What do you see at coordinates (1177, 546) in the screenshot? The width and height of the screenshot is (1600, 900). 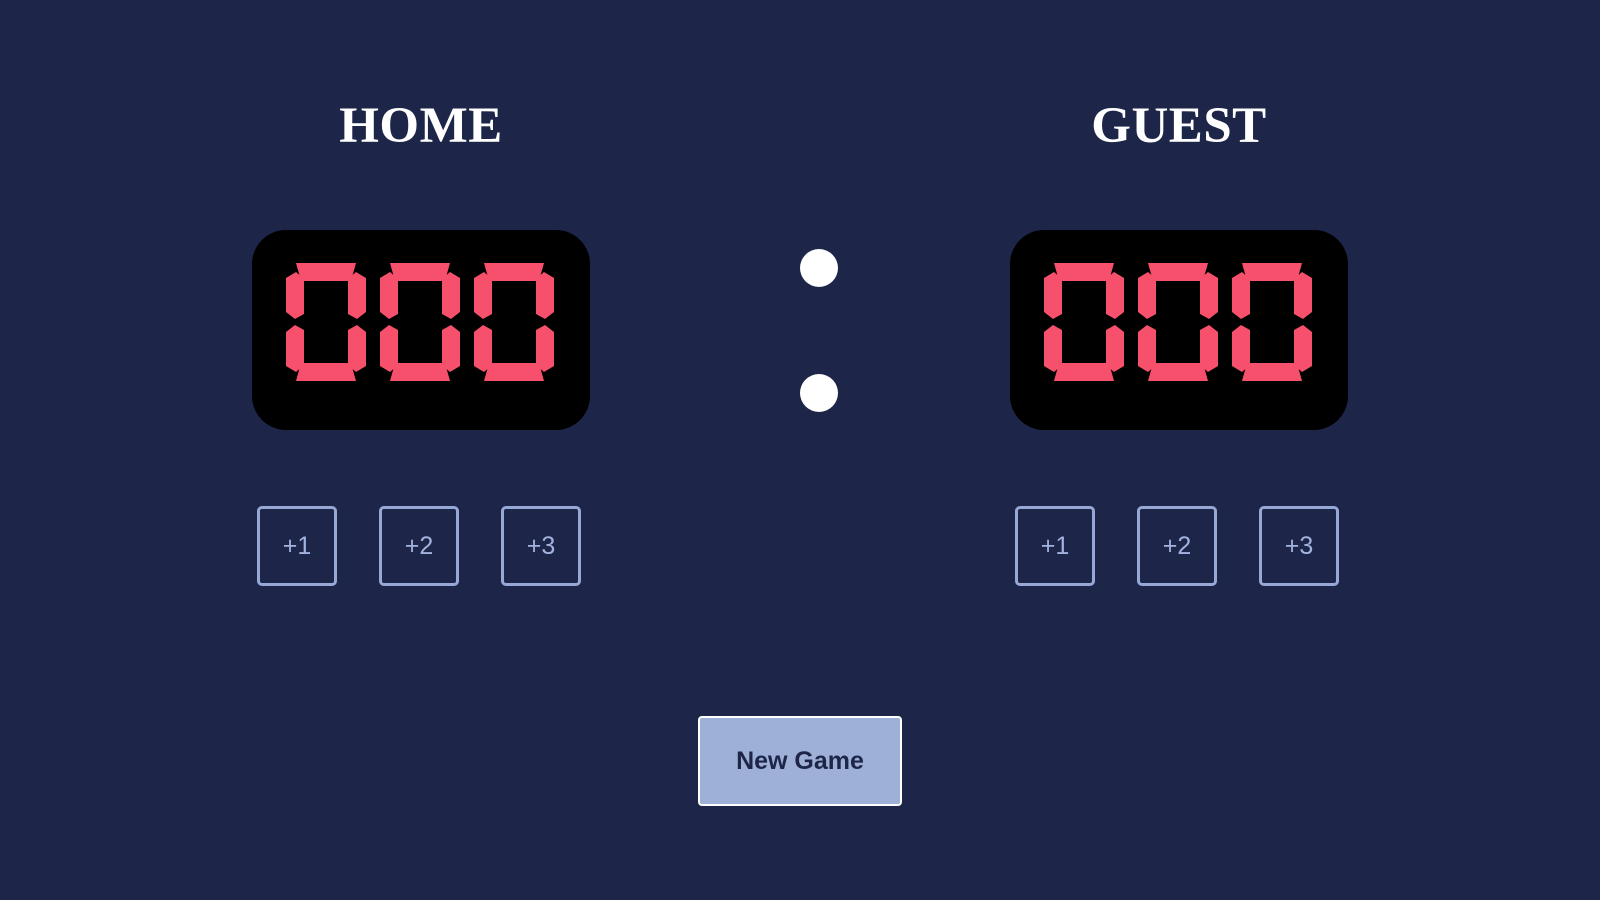 I see `guest-add-2-button: +2` at bounding box center [1177, 546].